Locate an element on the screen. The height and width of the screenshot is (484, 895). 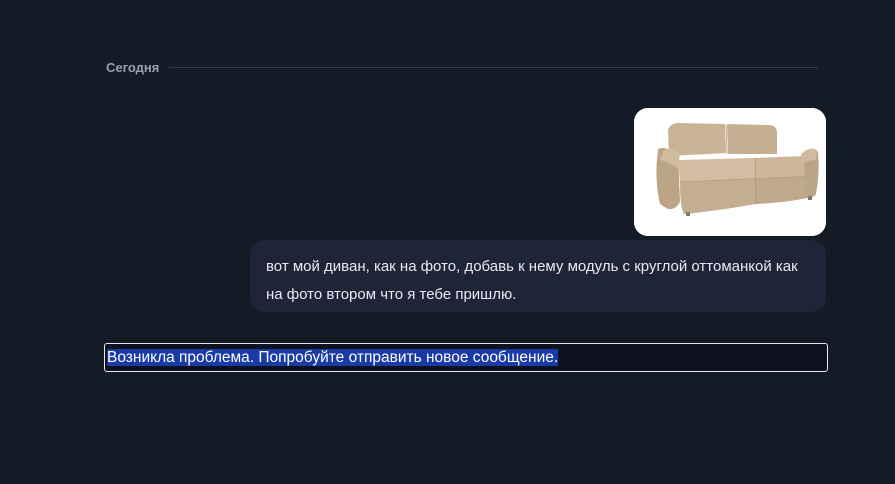
date-divider-label: Сегодня is located at coordinates (133, 67).